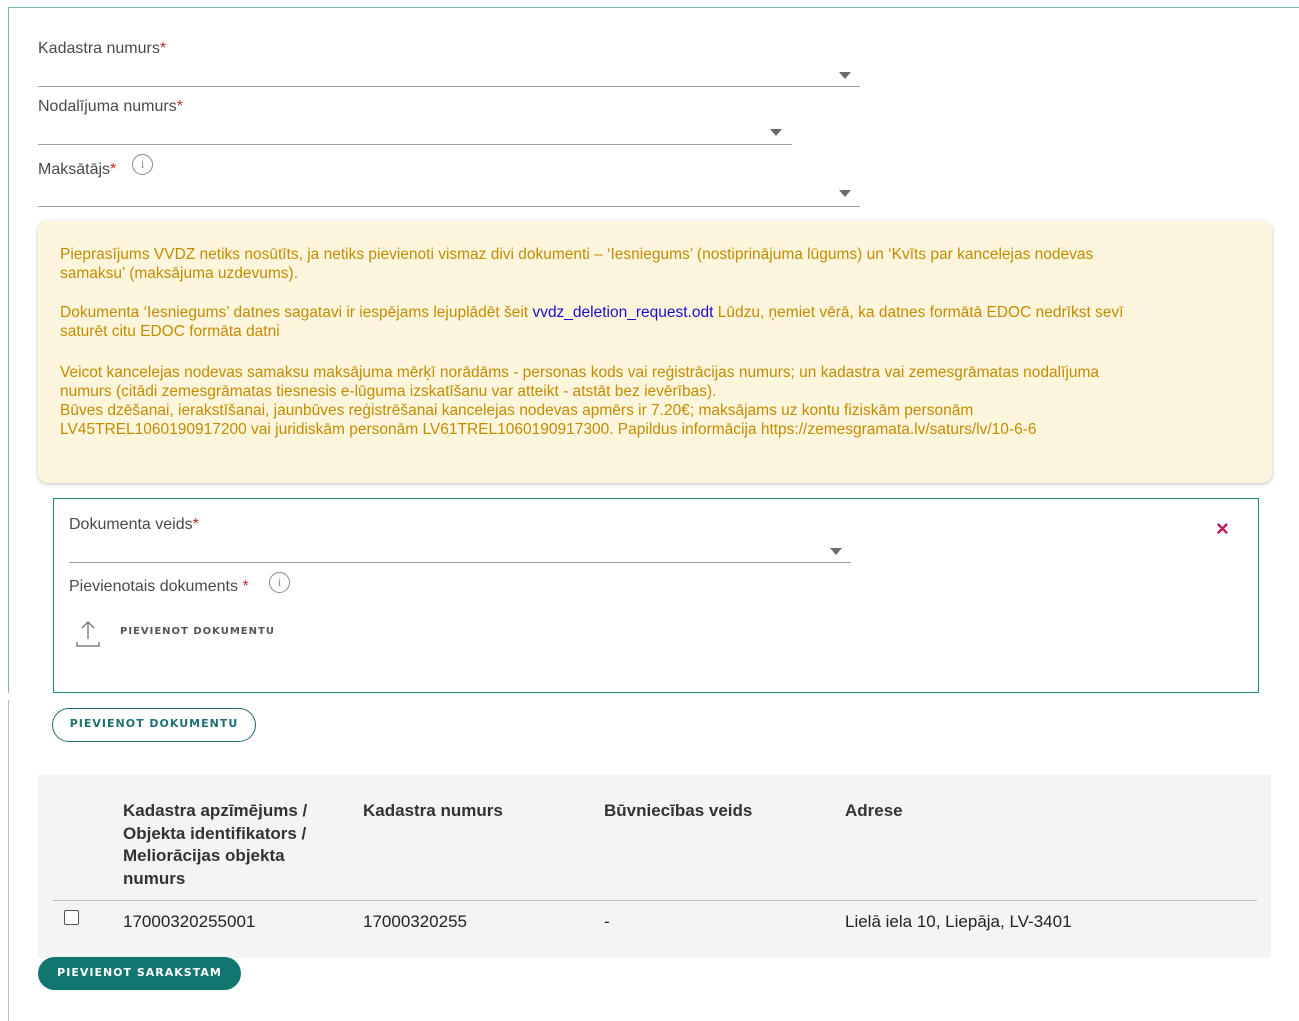 The width and height of the screenshot is (1299, 1021). What do you see at coordinates (653, 7) in the screenshot?
I see `panel-border-top` at bounding box center [653, 7].